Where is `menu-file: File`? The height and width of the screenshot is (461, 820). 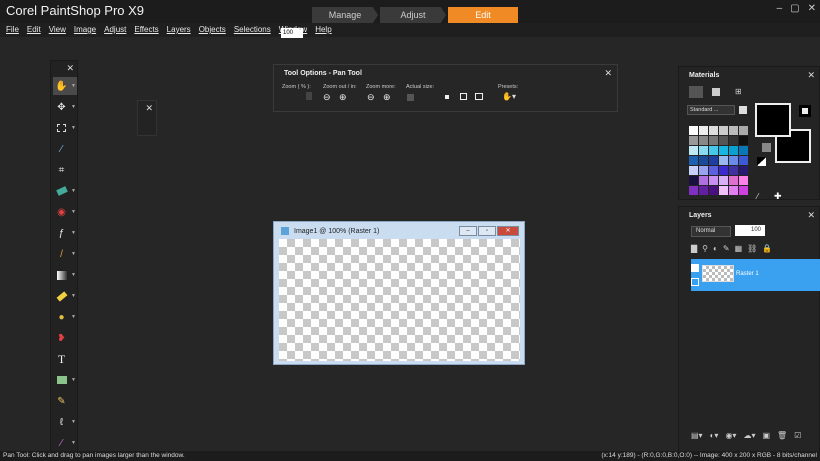
menu-file: File is located at coordinates (12, 30).